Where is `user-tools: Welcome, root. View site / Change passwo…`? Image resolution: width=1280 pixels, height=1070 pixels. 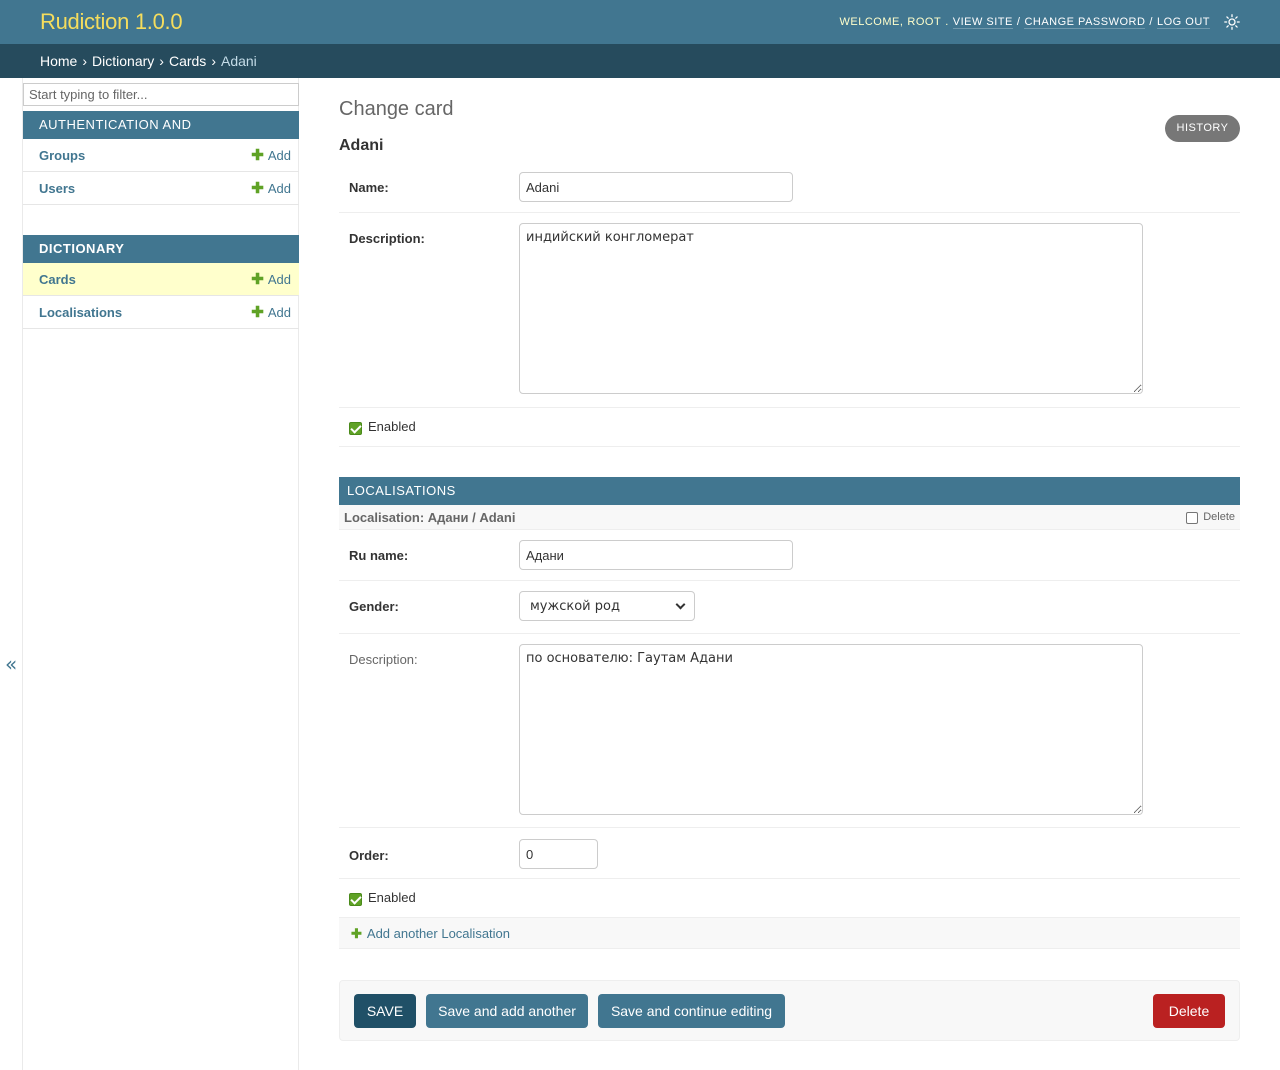 user-tools: Welcome, root. View site / Change passwo… is located at coordinates (1040, 22).